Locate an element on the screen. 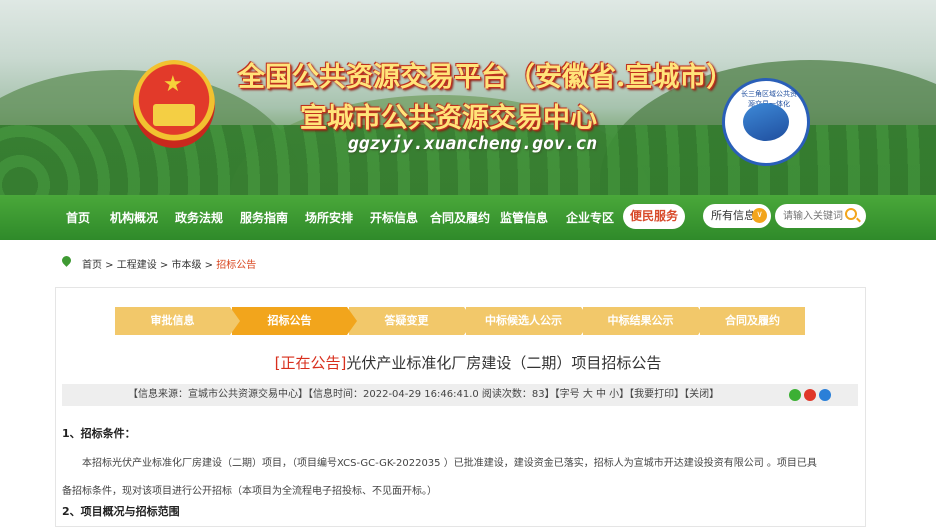 The height and width of the screenshot is (527, 936). nav-item-home: 首页 is located at coordinates (78, 217).